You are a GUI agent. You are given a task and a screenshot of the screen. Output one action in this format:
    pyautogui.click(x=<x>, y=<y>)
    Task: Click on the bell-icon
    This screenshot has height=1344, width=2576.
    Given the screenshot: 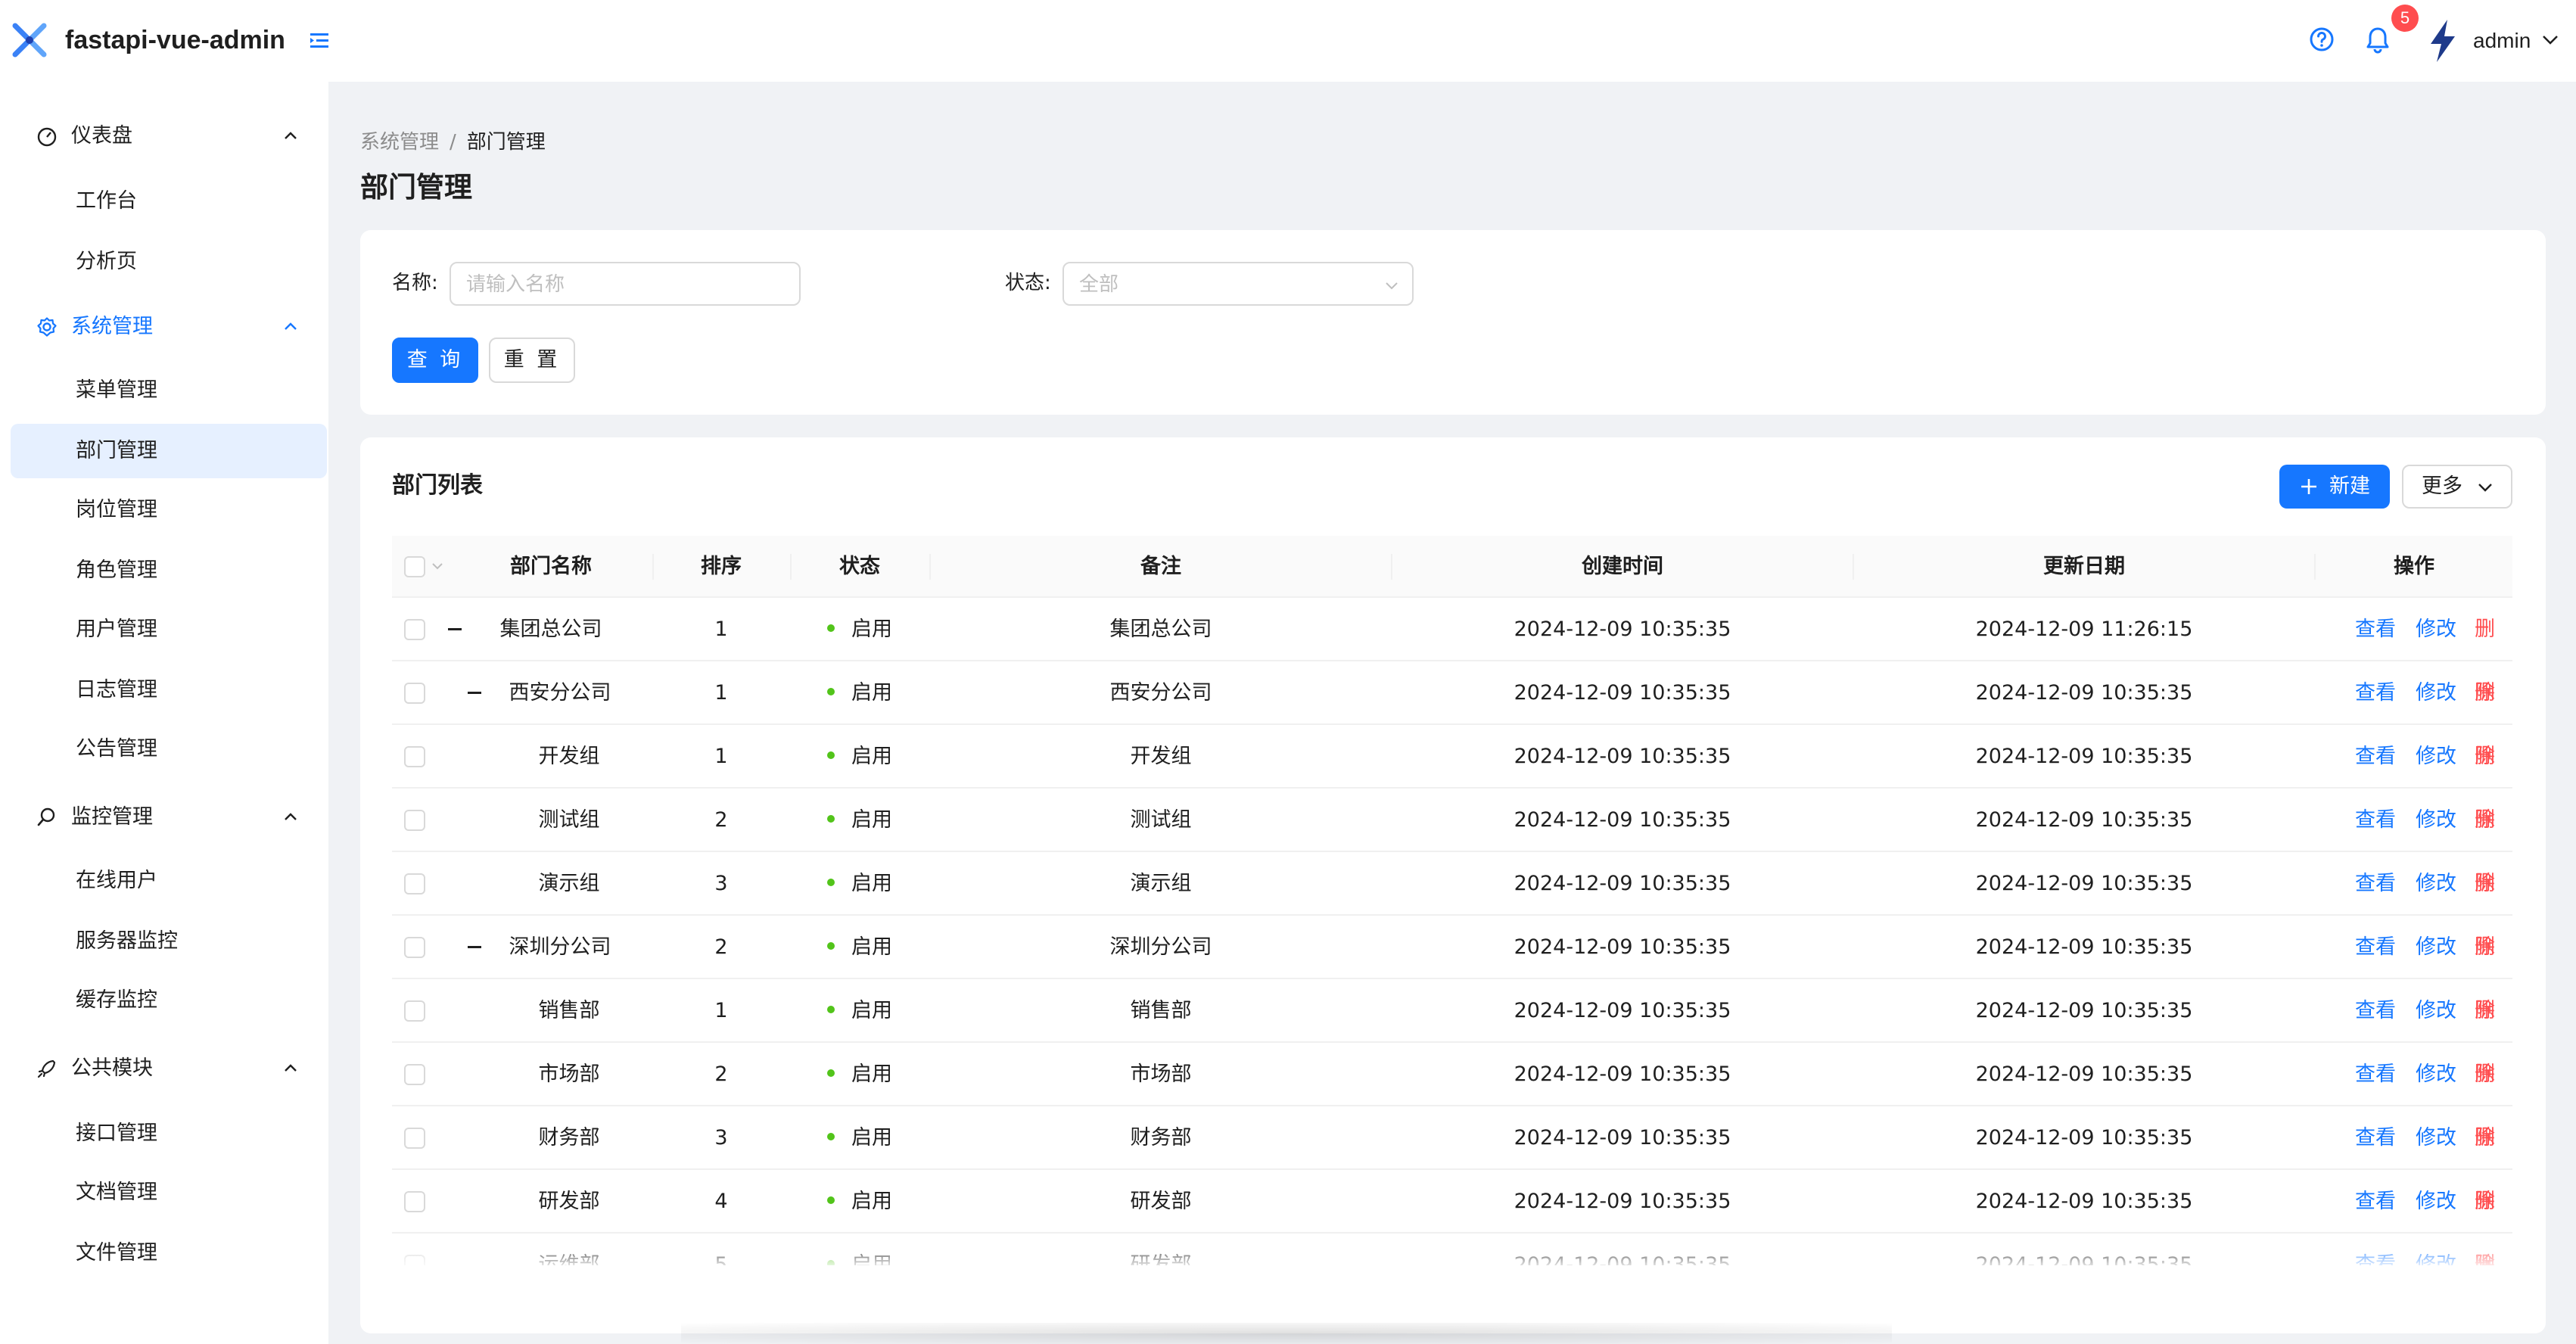 What is the action you would take?
    pyautogui.click(x=2378, y=40)
    